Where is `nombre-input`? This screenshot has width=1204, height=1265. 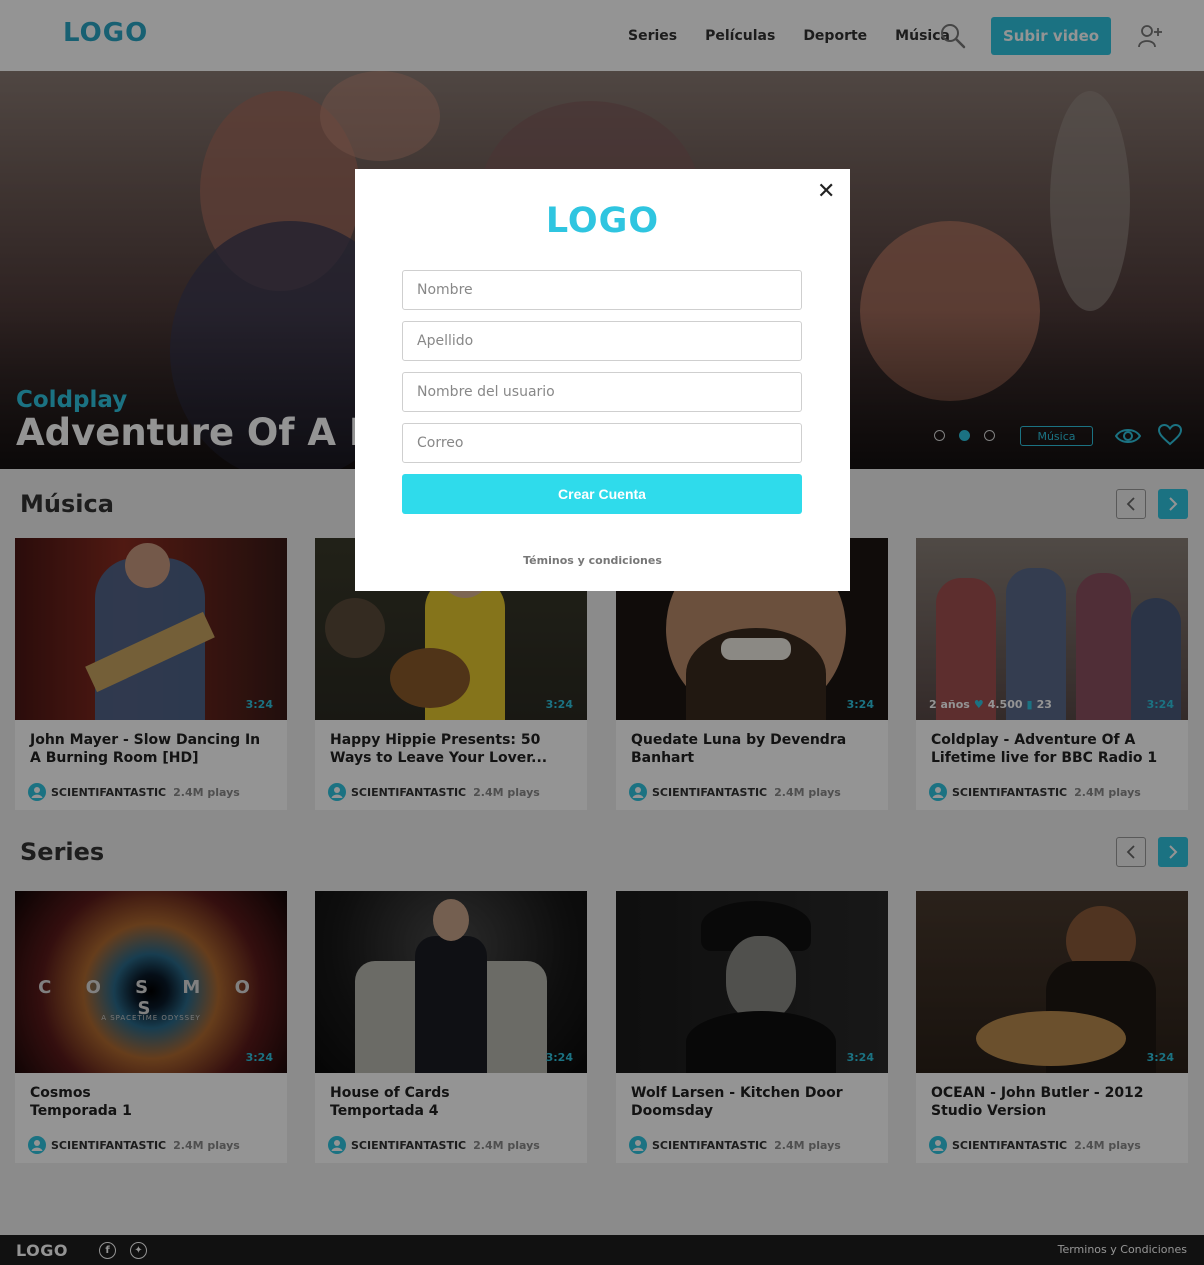 nombre-input is located at coordinates (602, 290).